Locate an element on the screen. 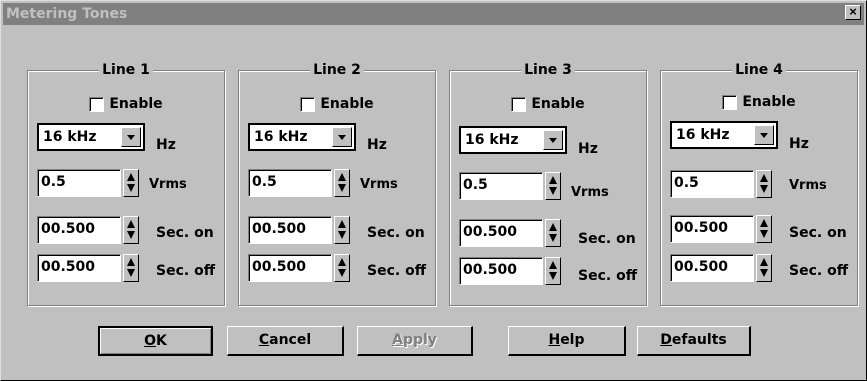 Image resolution: width=867 pixels, height=381 pixels. line-2-sec-off-input: 00.500 is located at coordinates (290, 268).